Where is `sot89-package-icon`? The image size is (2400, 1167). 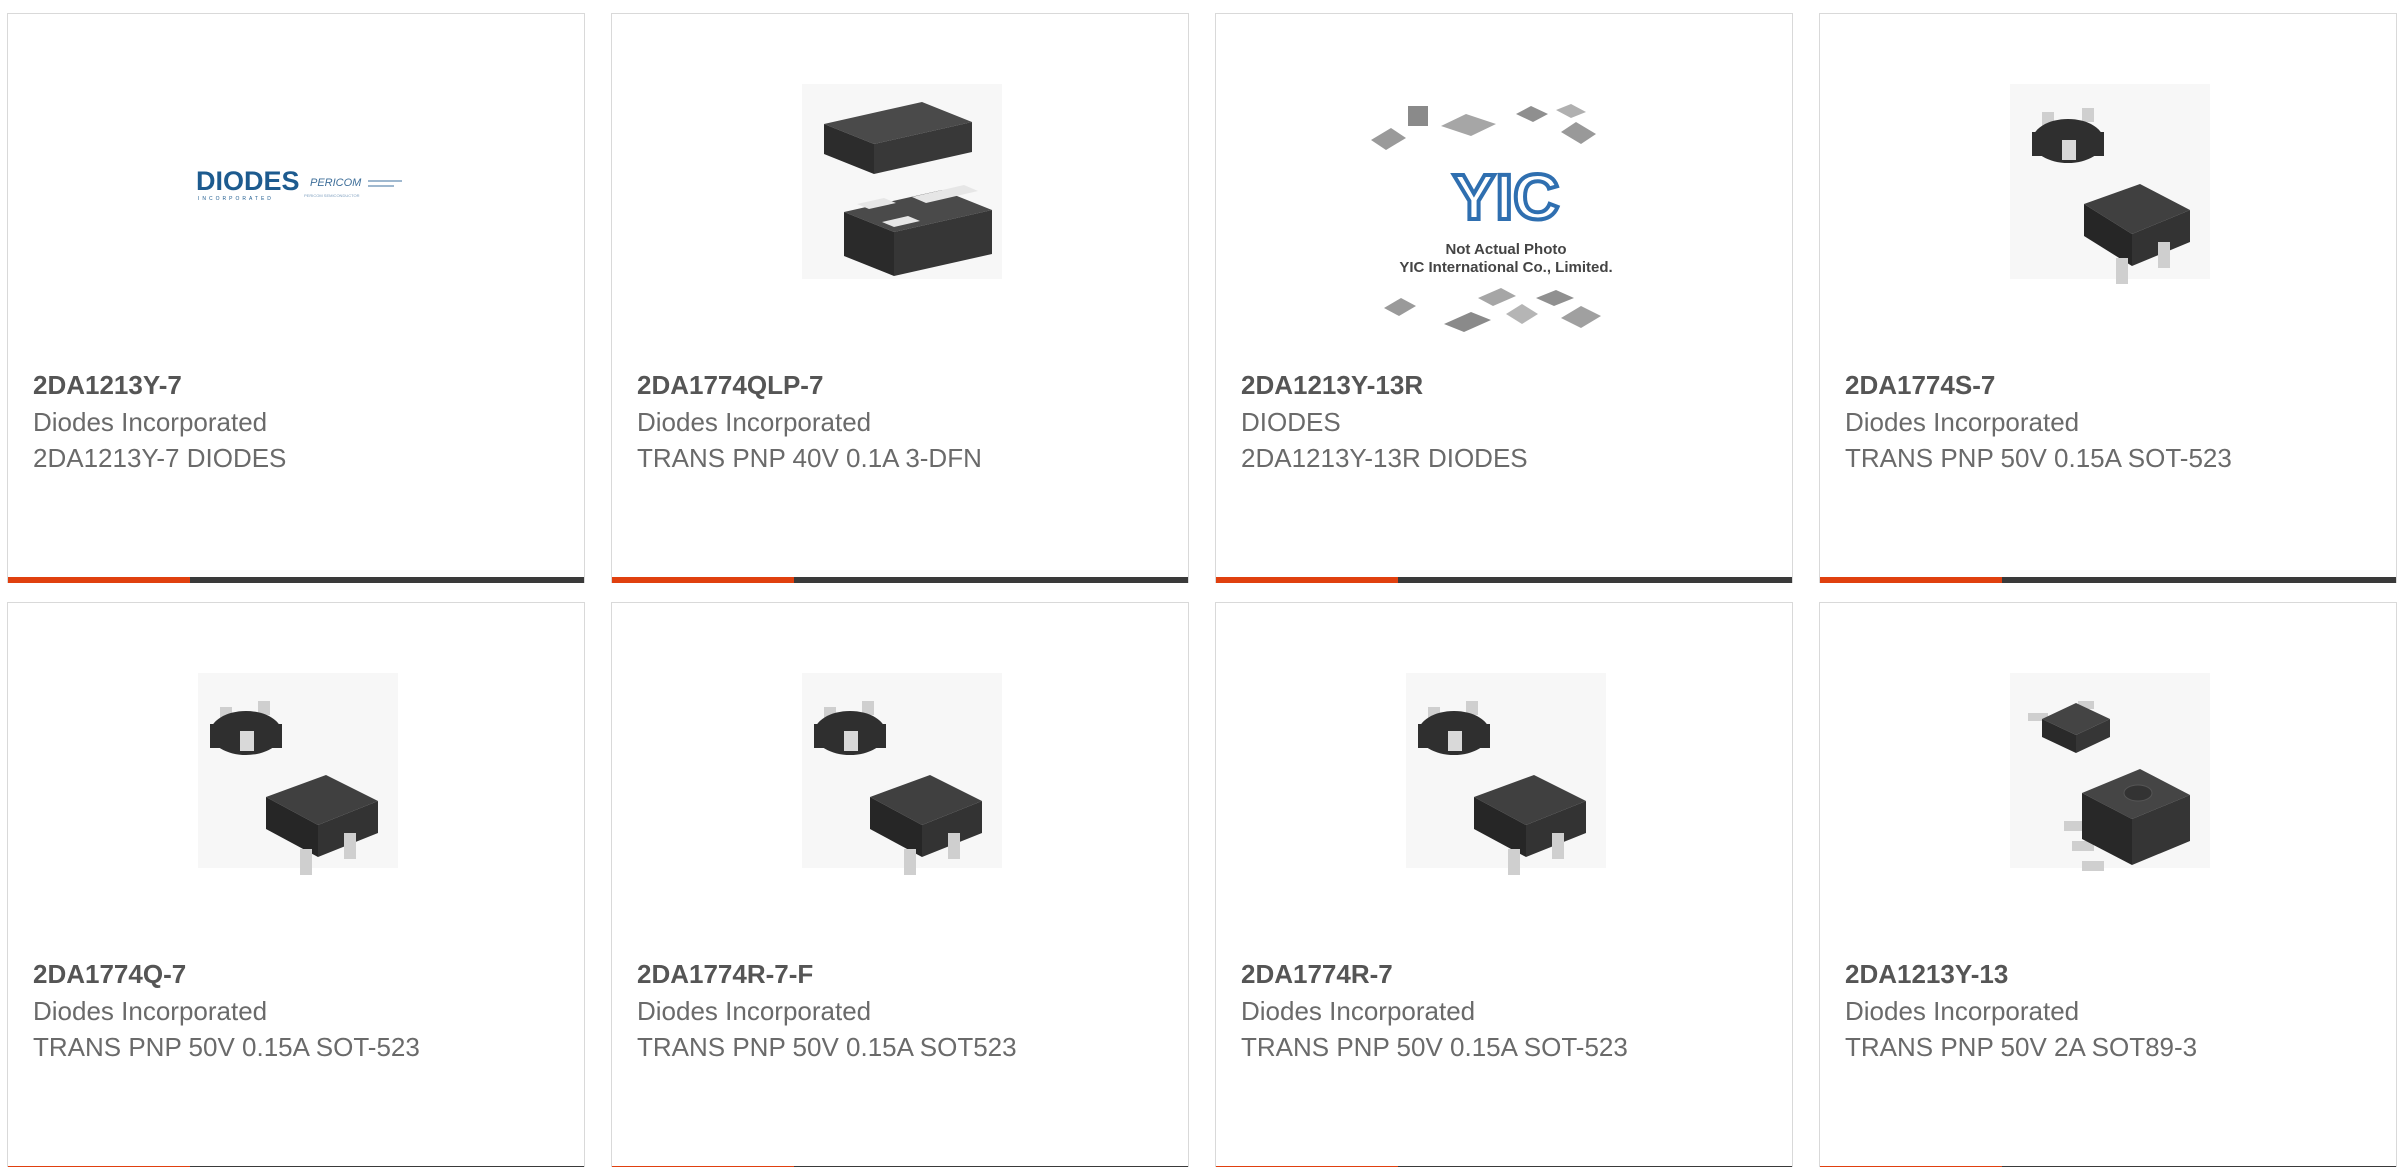 sot89-package-icon is located at coordinates (2110, 772).